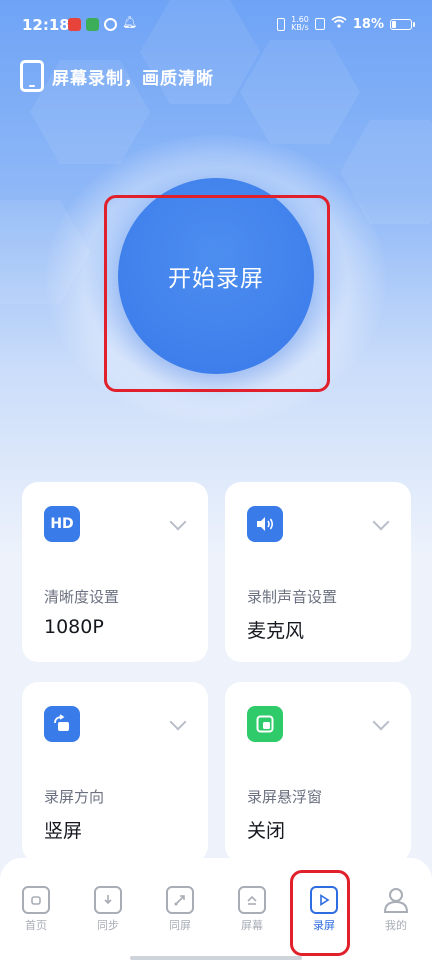  Describe the element at coordinates (115, 772) in the screenshot. I see `orientation-setting-card: 录屏方向 竖屏` at that location.